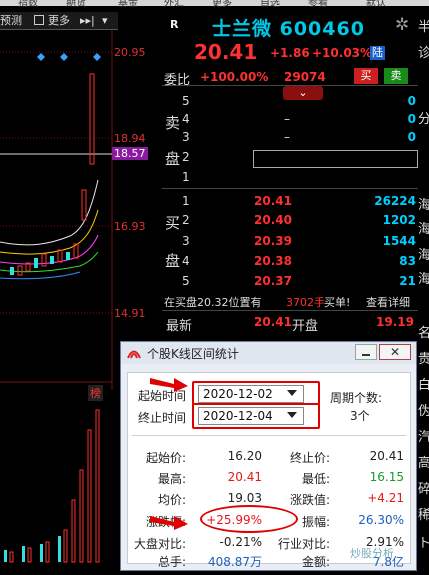 This screenshot has height=575, width=429. Describe the element at coordinates (316, 479) in the screenshot. I see `low-label: 最低:` at that location.